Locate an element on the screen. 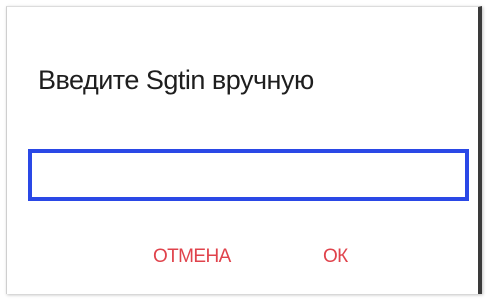  cancel-button: ОТМЕНА is located at coordinates (192, 257).